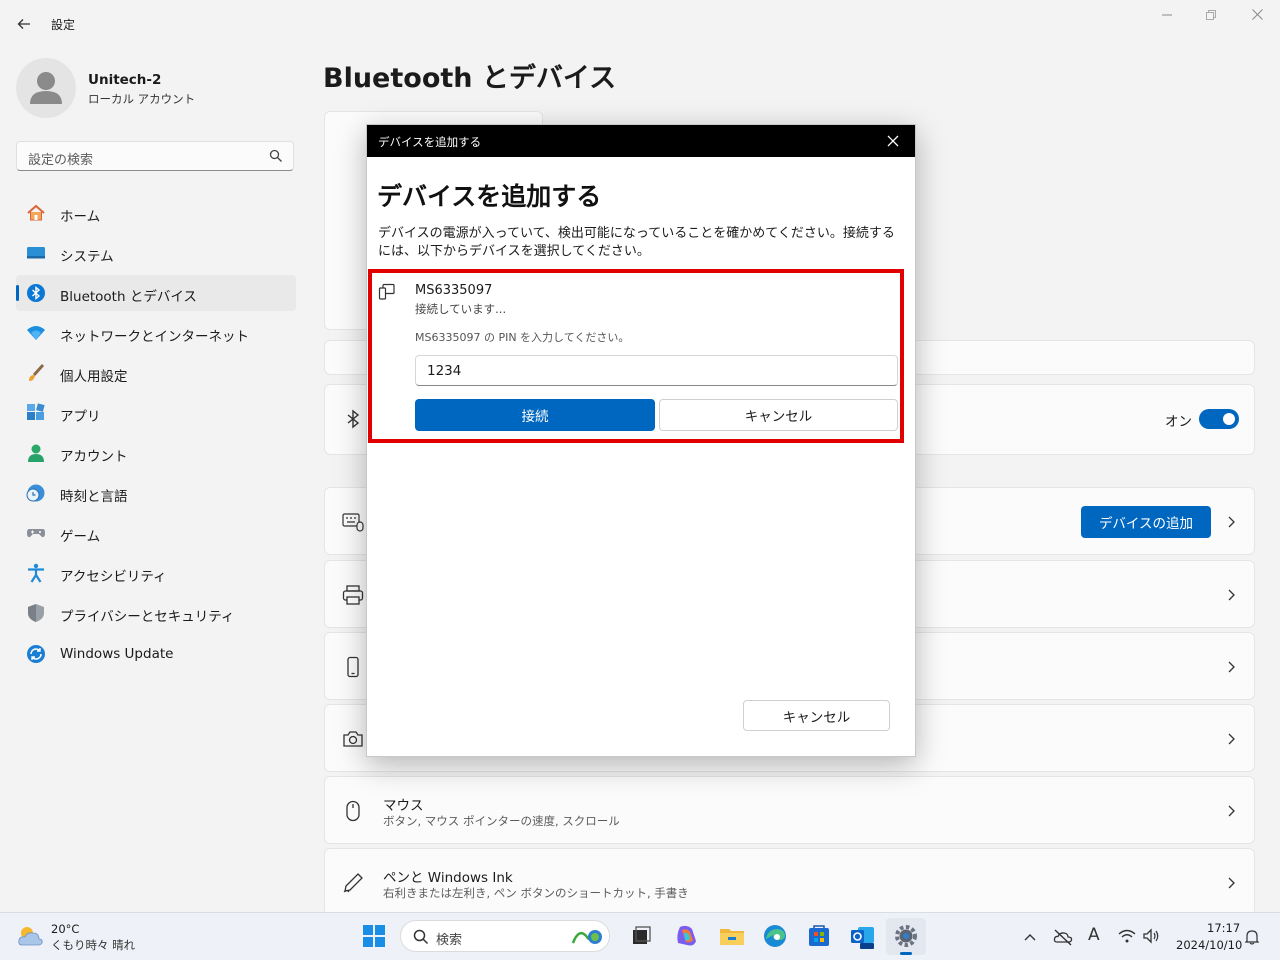 The image size is (1280, 960). I want to click on back-arrow-icon, so click(23, 24).